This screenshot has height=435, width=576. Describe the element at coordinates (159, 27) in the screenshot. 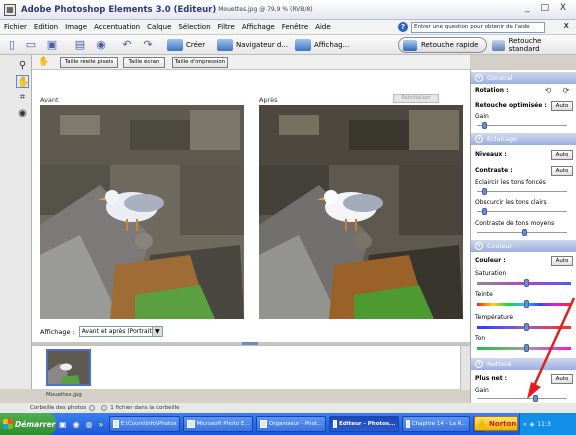

I see `menu-calque: Calque` at that location.